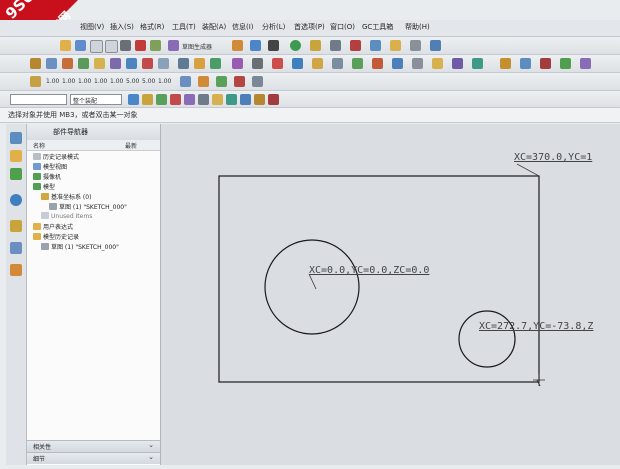  What do you see at coordinates (357, 63) in the screenshot?
I see `offset-icon` at bounding box center [357, 63].